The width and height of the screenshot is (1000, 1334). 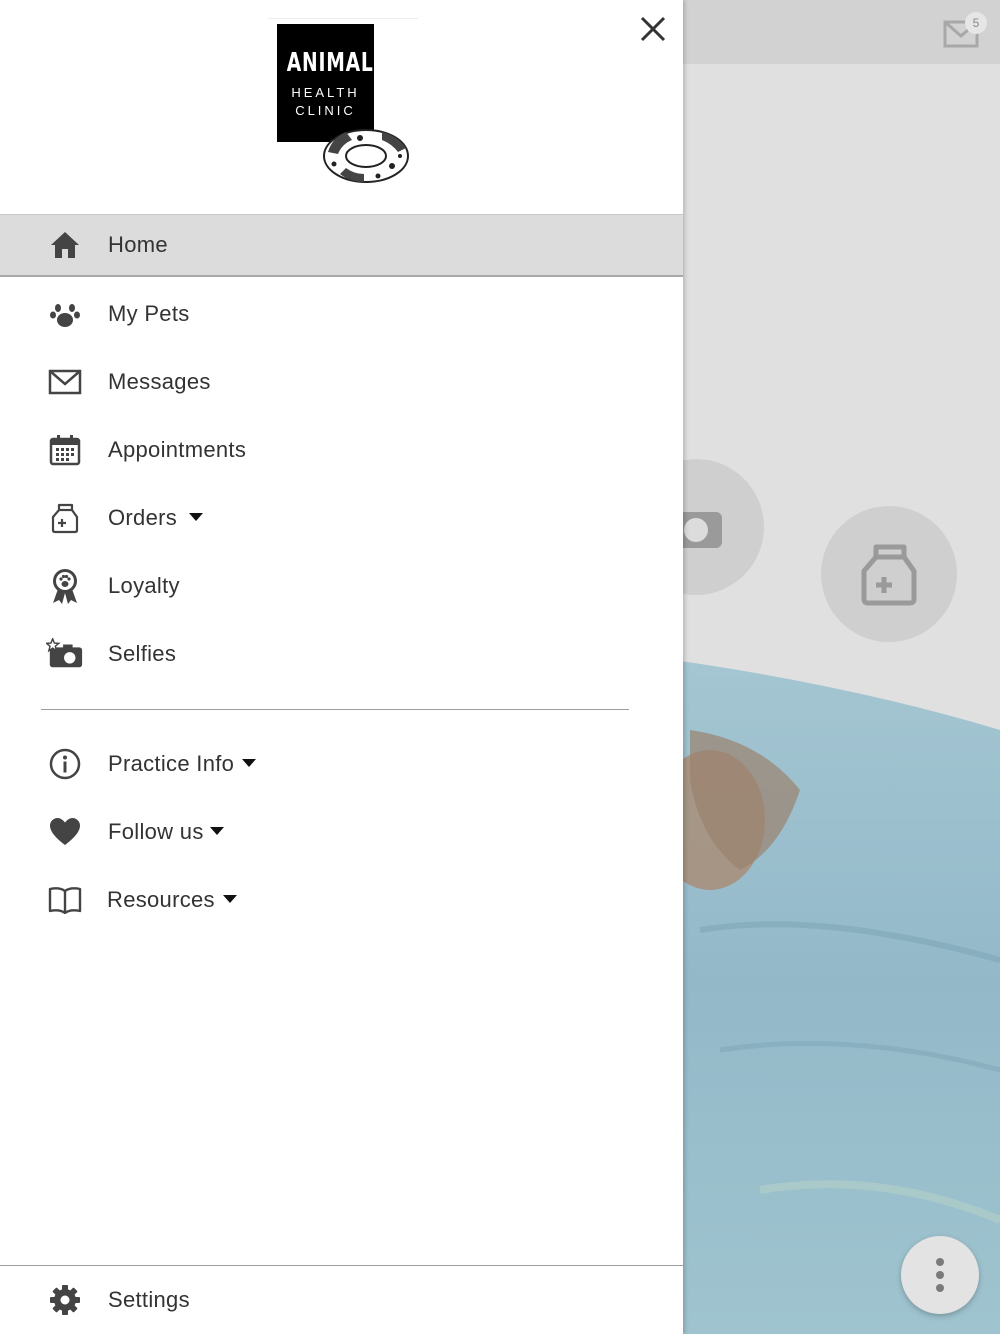 I want to click on calendar-icon, so click(x=65, y=450).